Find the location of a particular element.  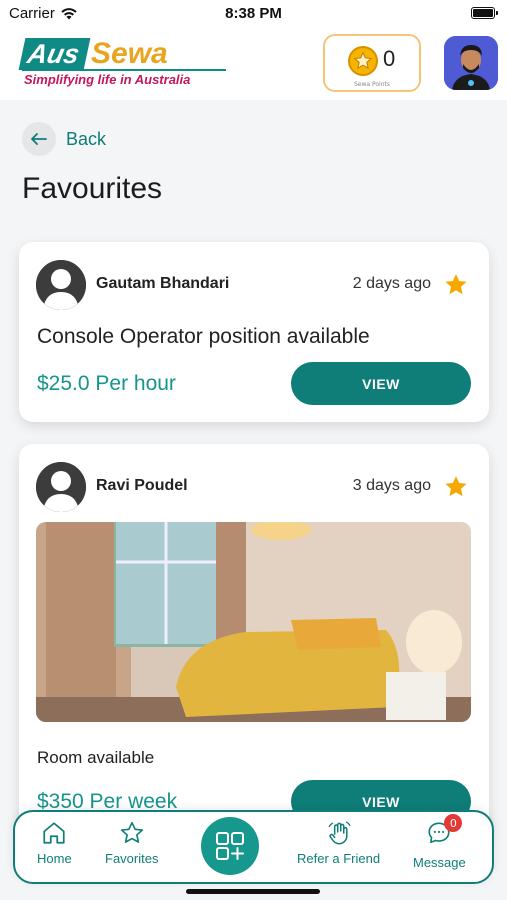

nav-refer-friend: Refer a Friend is located at coordinates (338, 843).